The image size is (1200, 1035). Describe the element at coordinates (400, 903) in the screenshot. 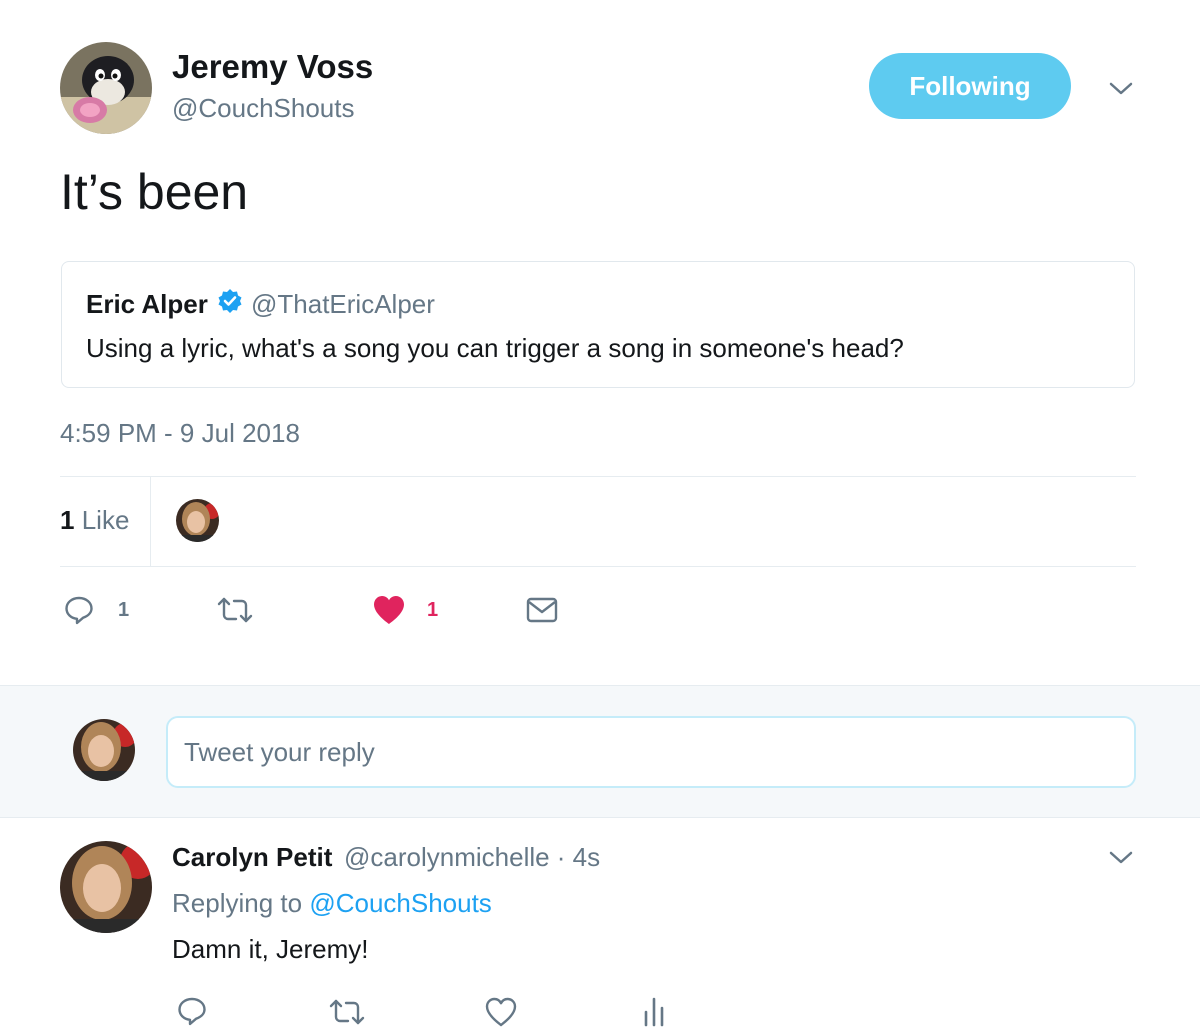

I see `replying-to-mention: @CouchShouts` at that location.